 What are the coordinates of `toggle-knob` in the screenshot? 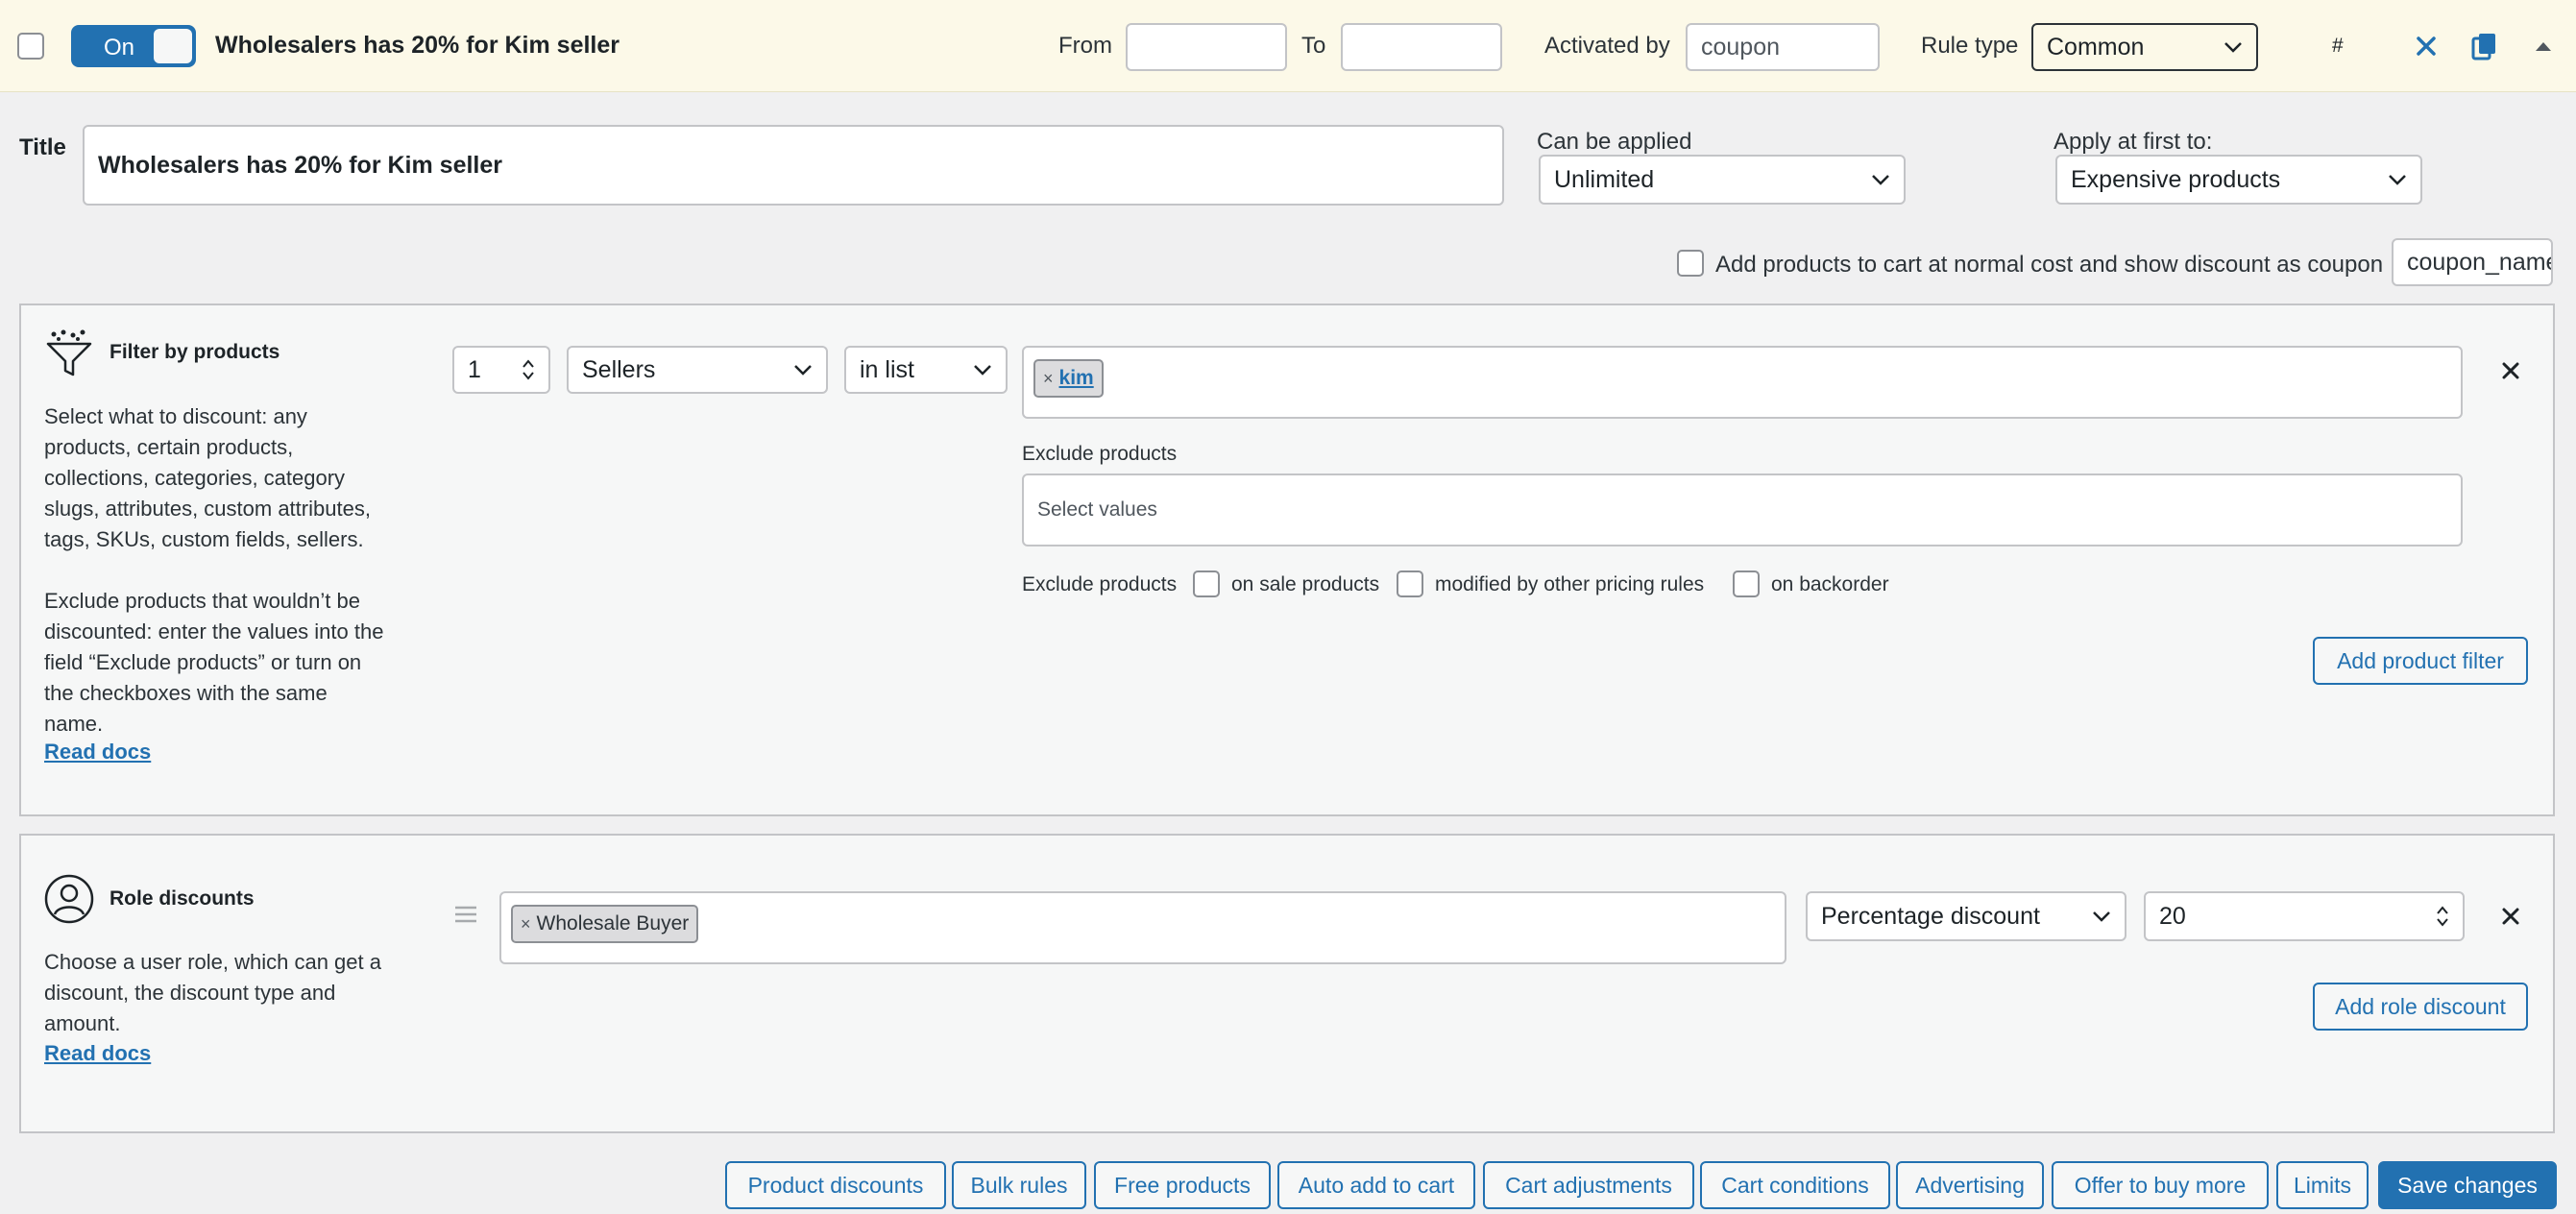 It's located at (173, 46).